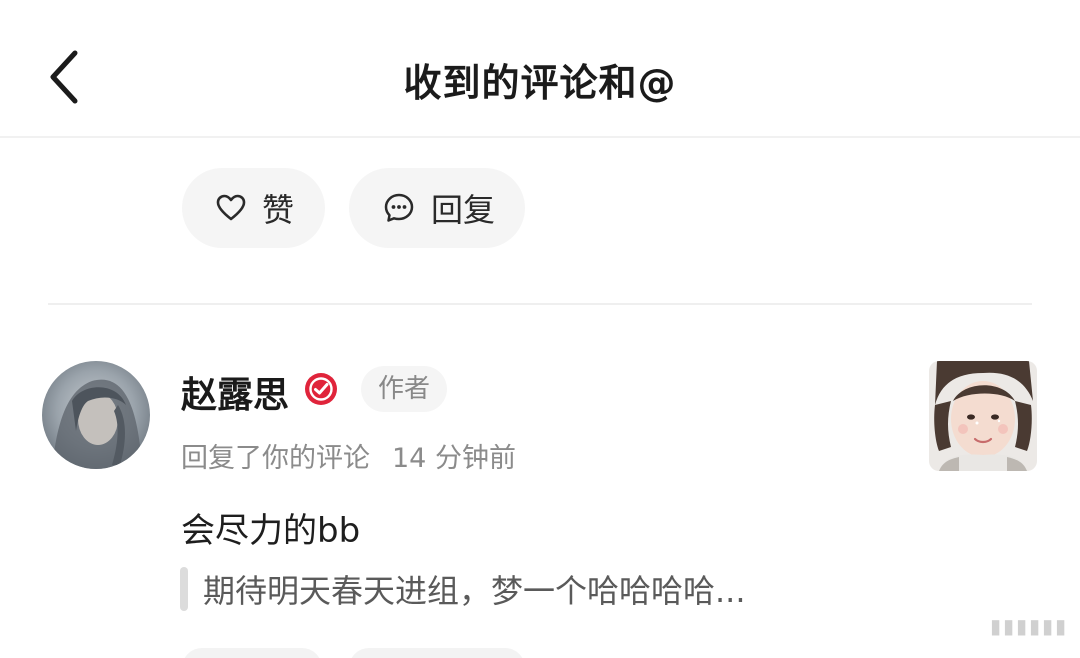 The image size is (1080, 658). Describe the element at coordinates (454, 458) in the screenshot. I see `timestamp: 14 分钟前` at that location.